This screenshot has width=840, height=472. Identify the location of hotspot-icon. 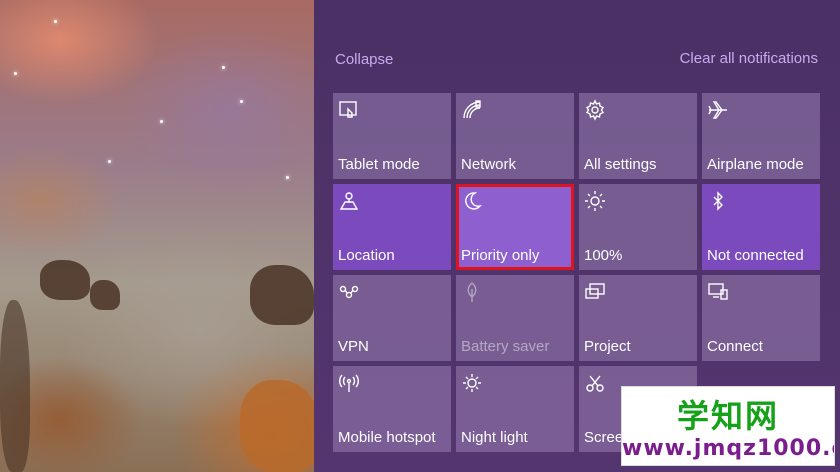
(349, 383).